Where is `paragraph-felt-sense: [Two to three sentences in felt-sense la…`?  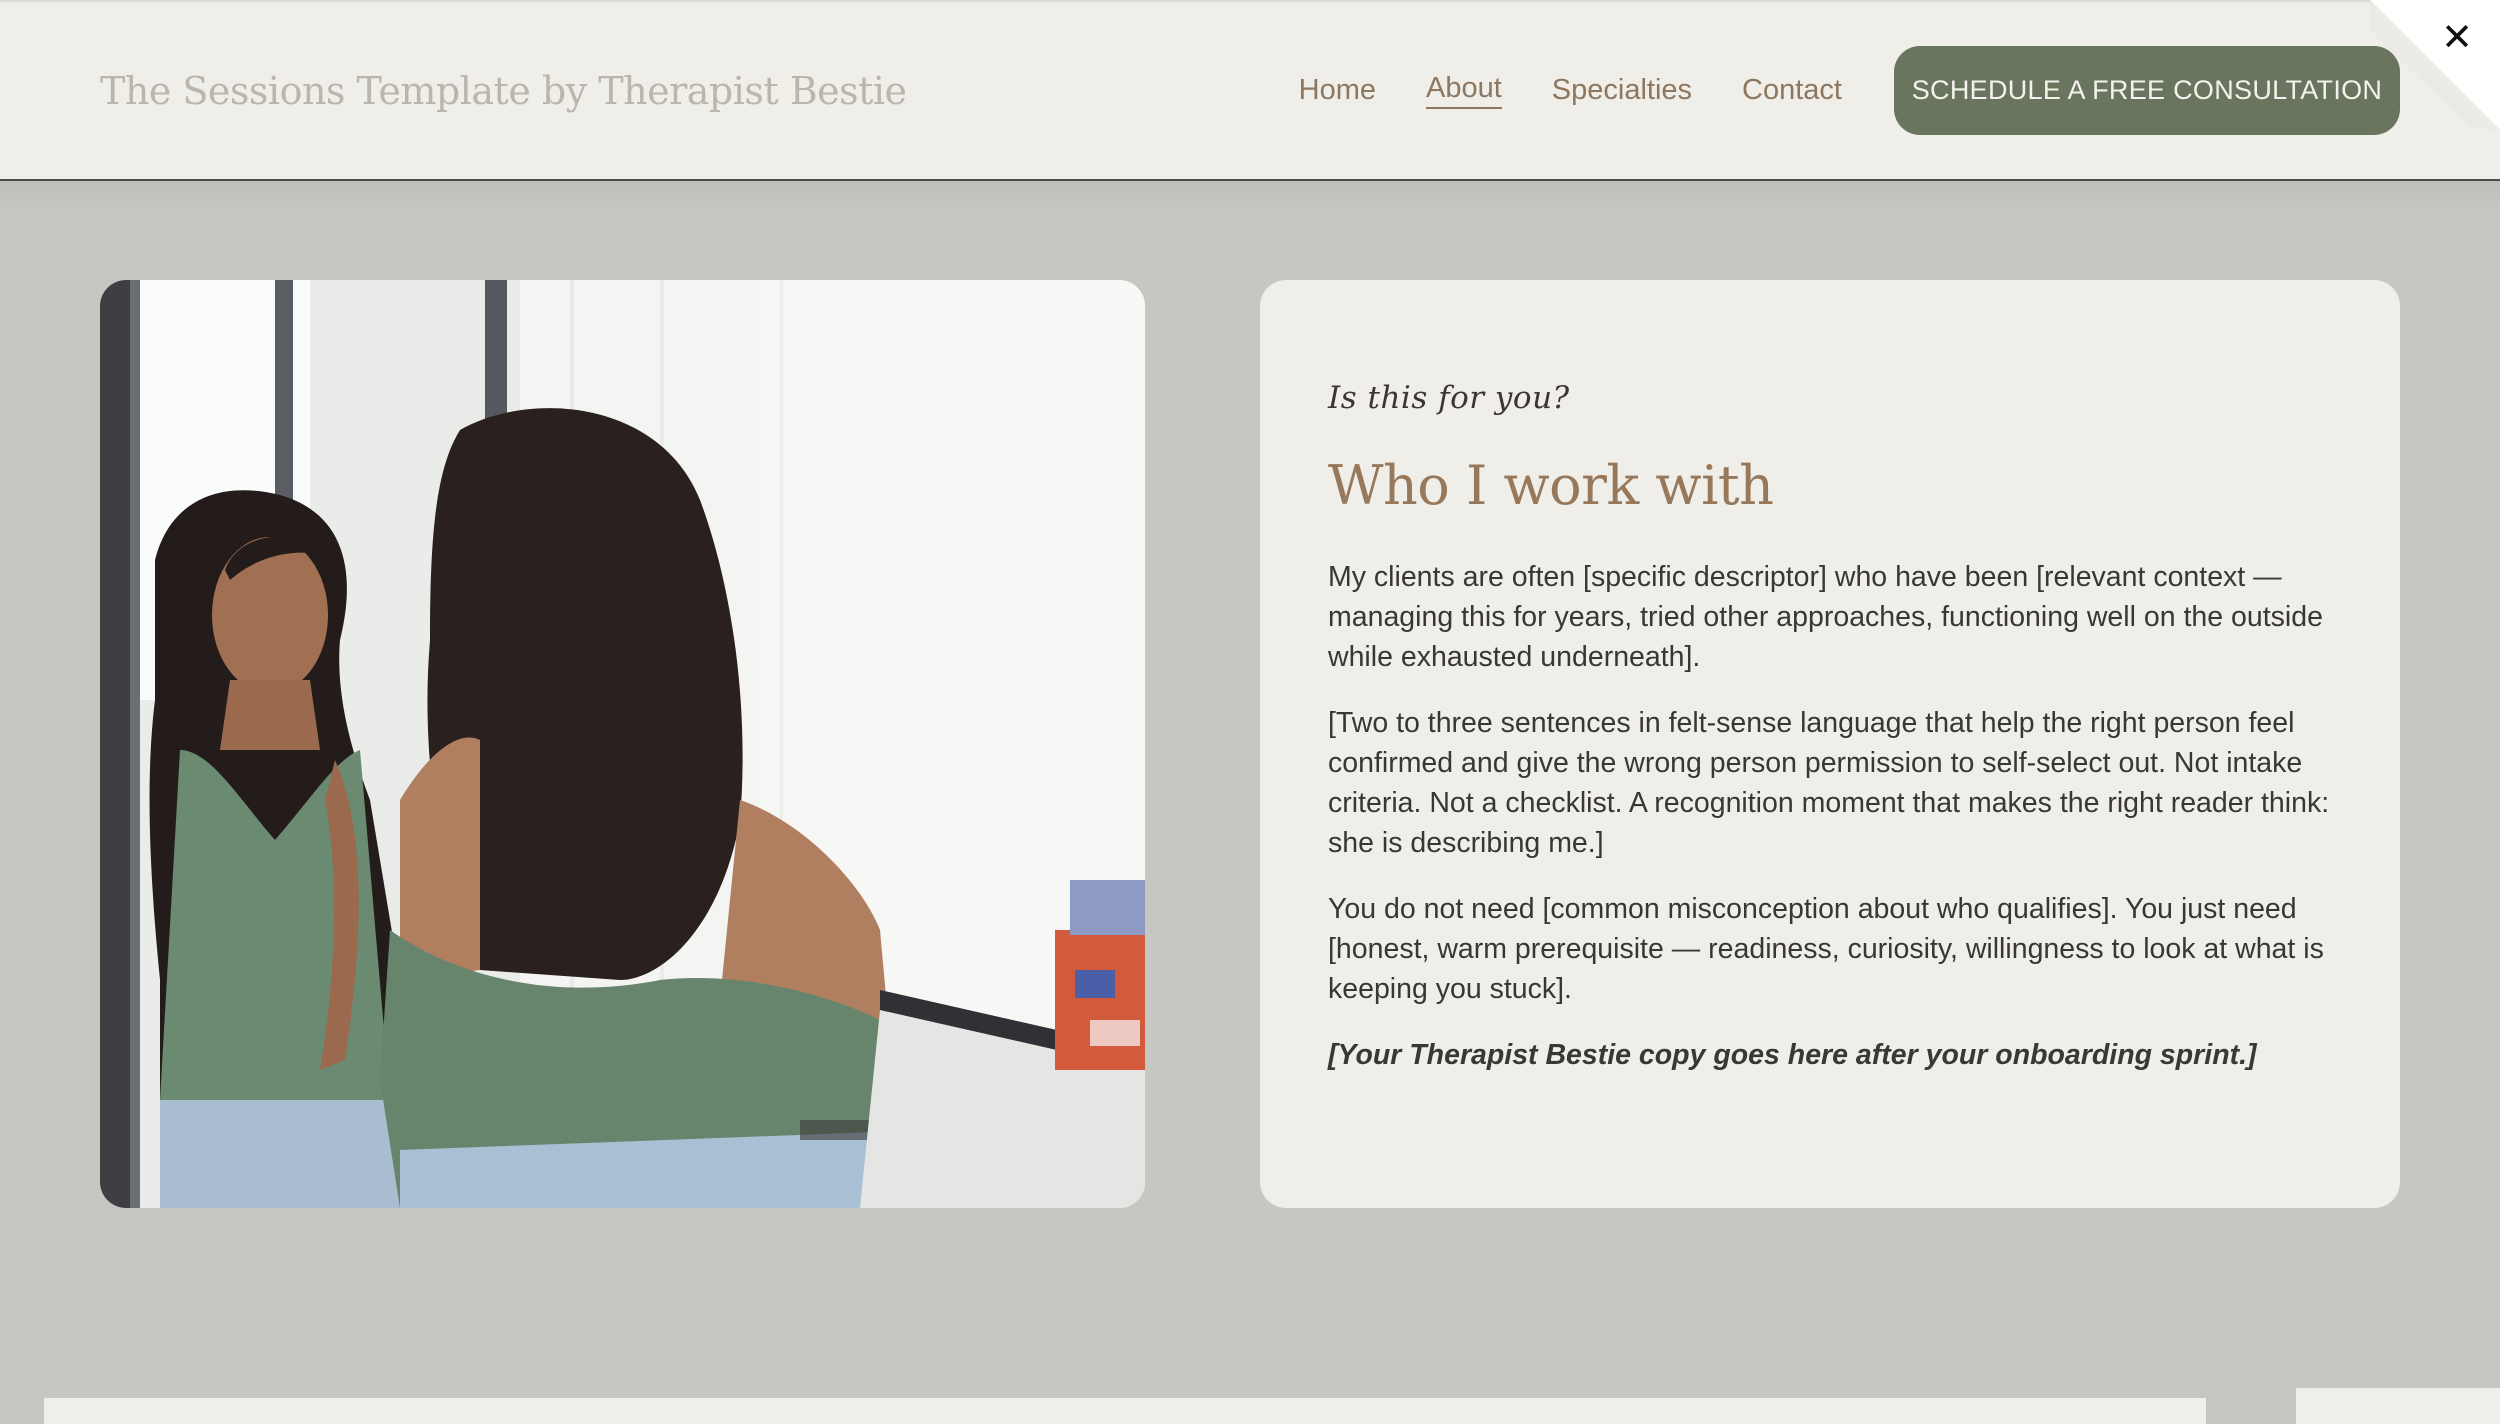 paragraph-felt-sense: [Two to three sentences in felt-sense la… is located at coordinates (1829, 783).